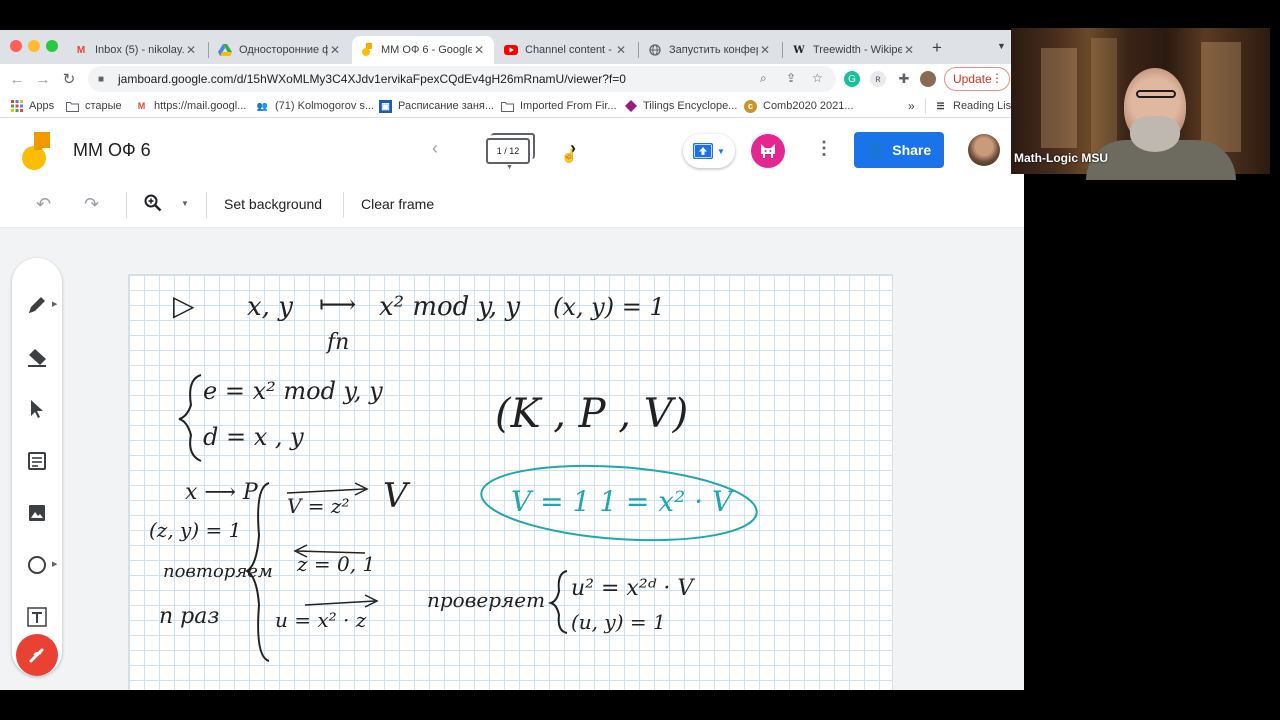 The height and width of the screenshot is (720, 1280). What do you see at coordinates (43, 79) in the screenshot?
I see `forward-icon: →` at bounding box center [43, 79].